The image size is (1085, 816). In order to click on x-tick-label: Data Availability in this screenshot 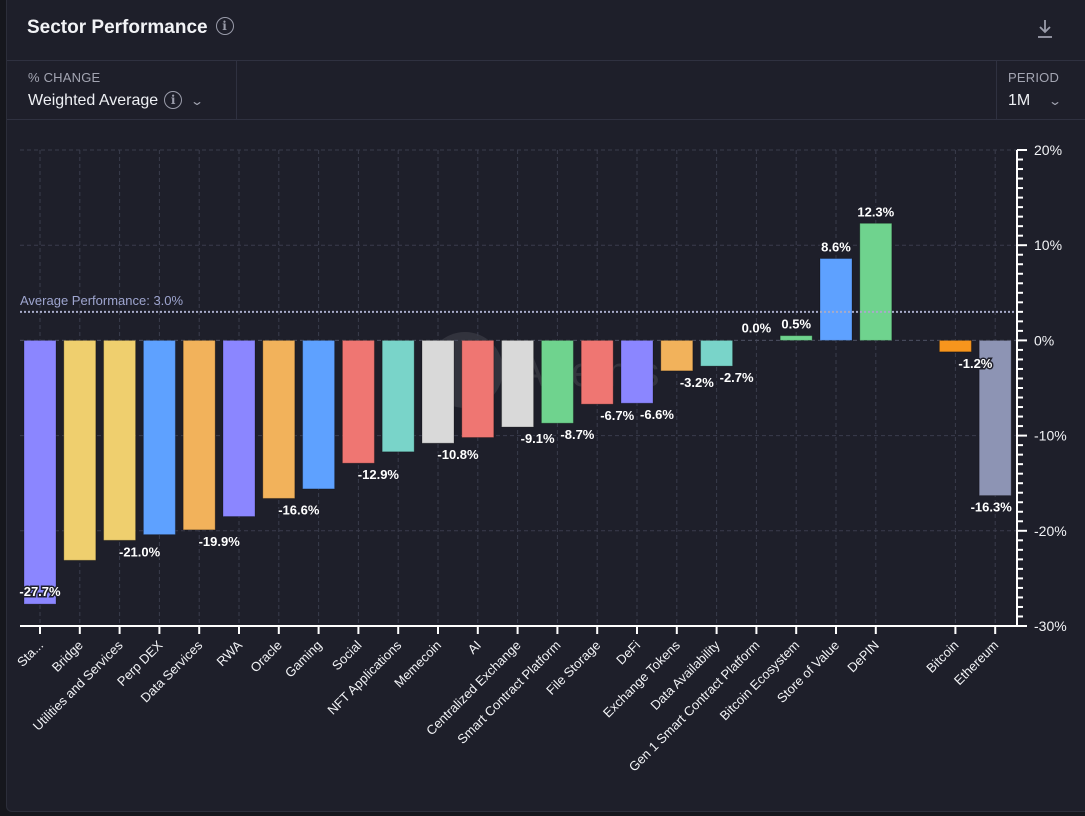, I will do `click(685, 675)`.